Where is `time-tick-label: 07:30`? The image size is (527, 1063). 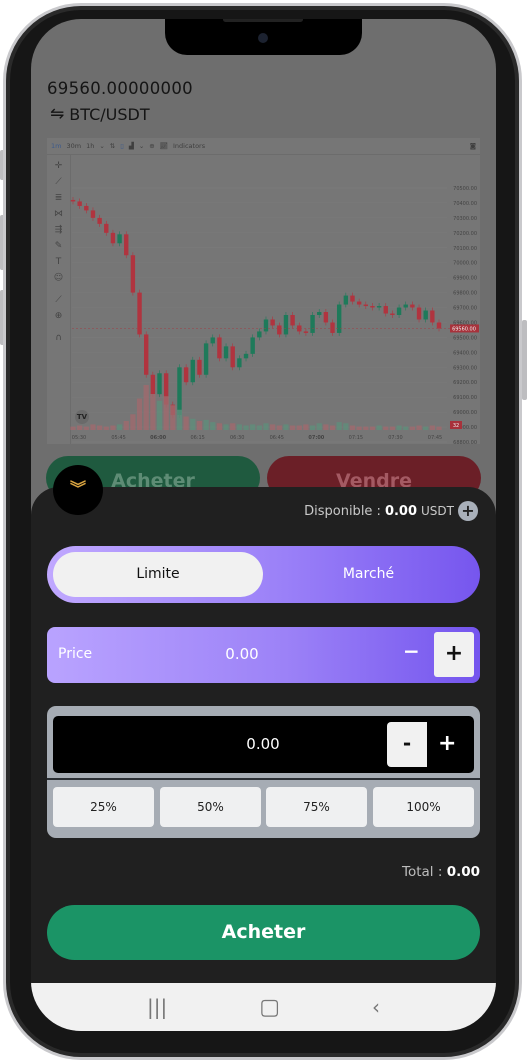
time-tick-label: 07:30 is located at coordinates (395, 438).